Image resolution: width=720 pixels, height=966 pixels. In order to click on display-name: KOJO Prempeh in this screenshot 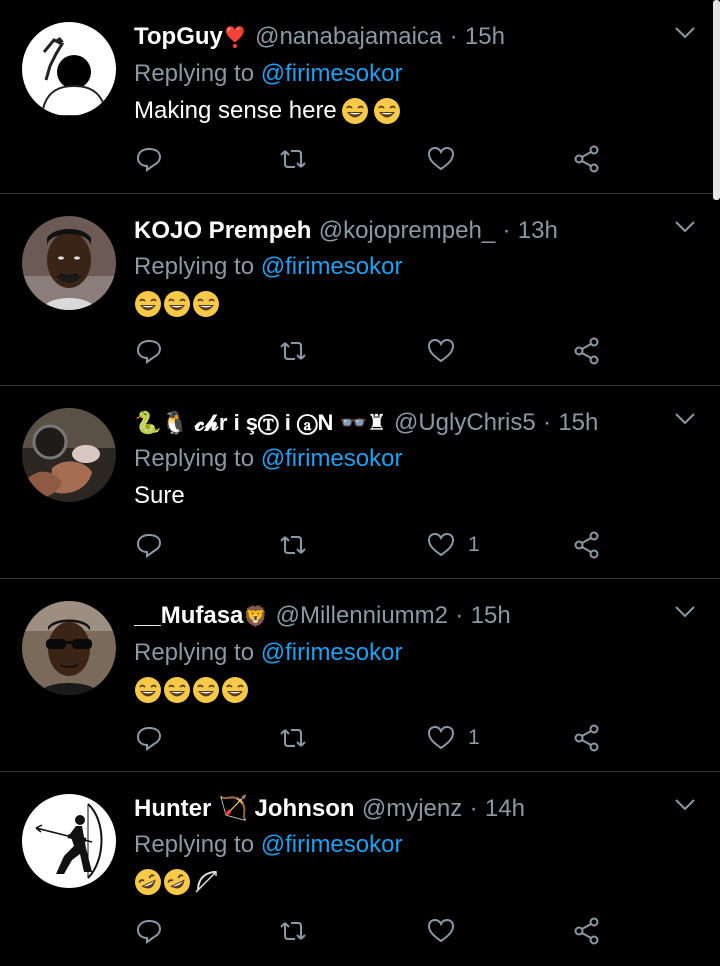, I will do `click(222, 230)`.